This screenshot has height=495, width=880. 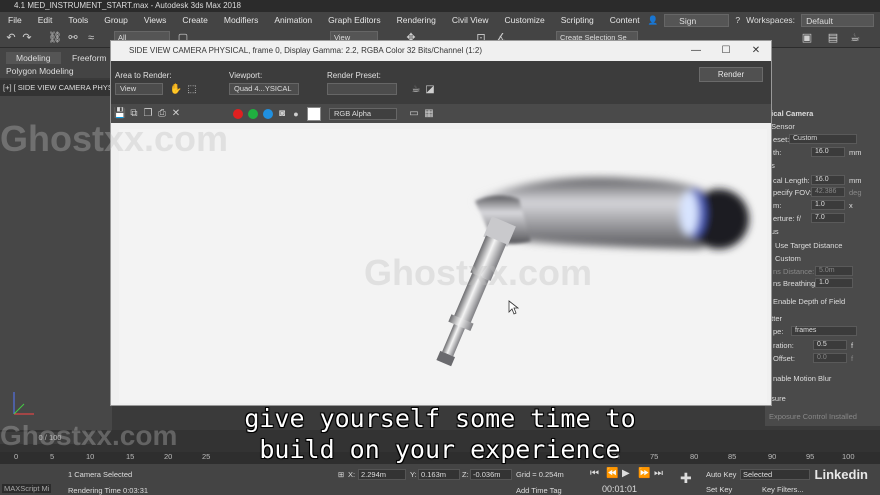 What do you see at coordinates (15, 20) in the screenshot?
I see `menu-file: File` at bounding box center [15, 20].